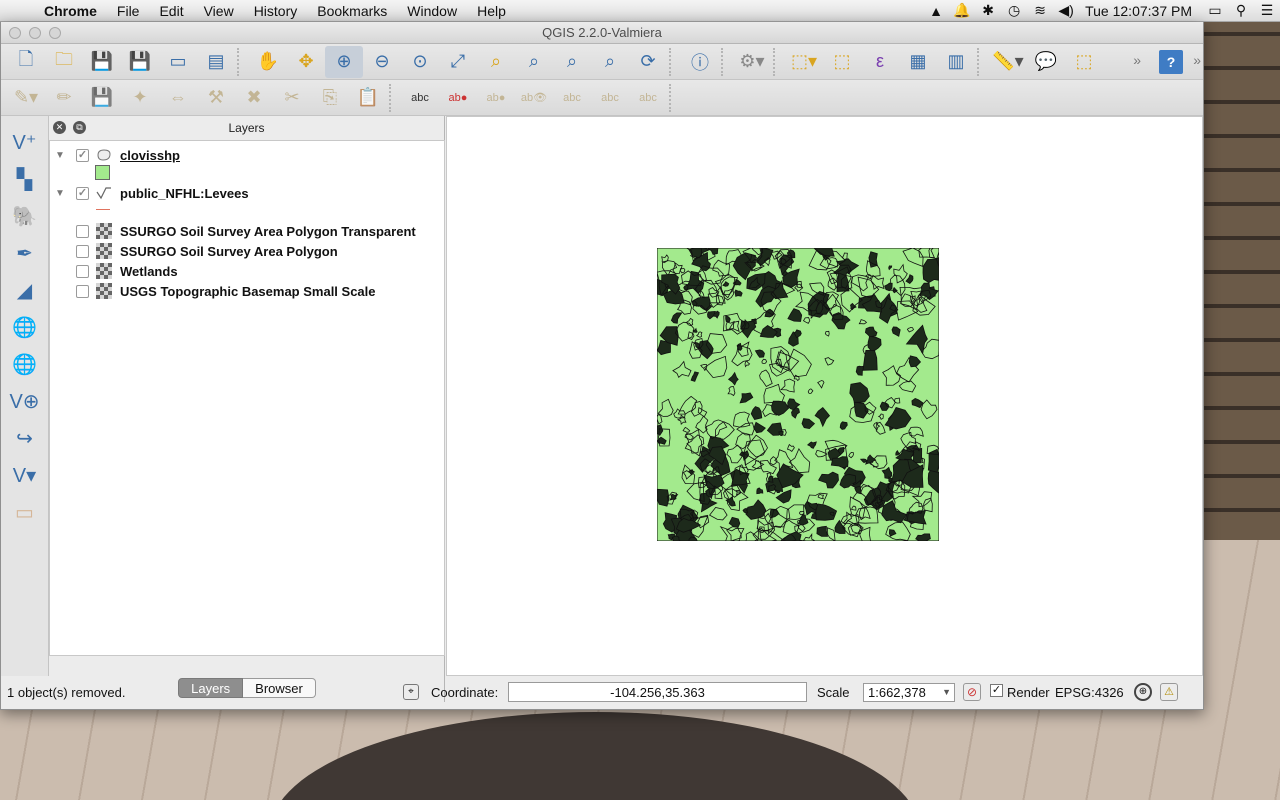  I want to click on messages-warning-icon: ⚠, so click(1169, 692).